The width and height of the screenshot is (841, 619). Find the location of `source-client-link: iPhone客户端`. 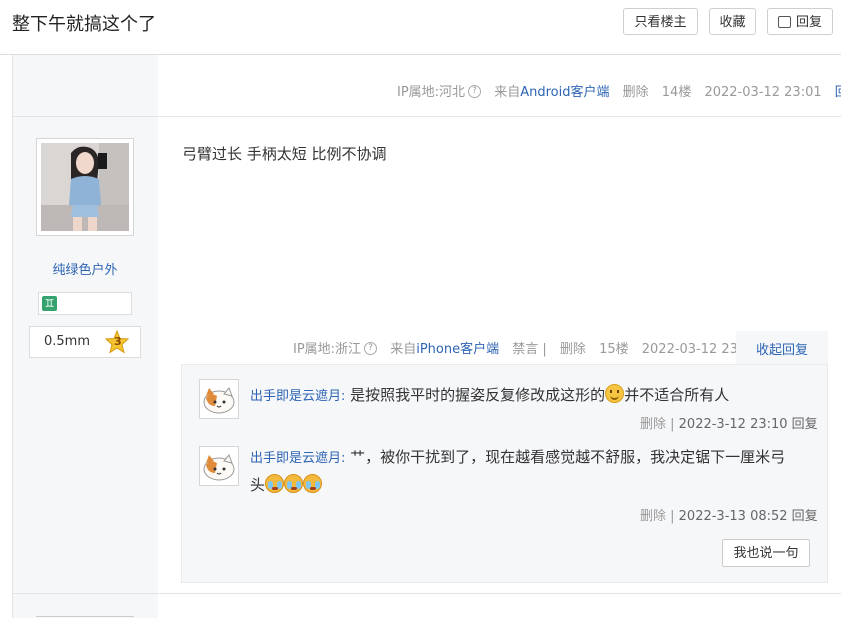

source-client-link: iPhone客户端 is located at coordinates (457, 349).